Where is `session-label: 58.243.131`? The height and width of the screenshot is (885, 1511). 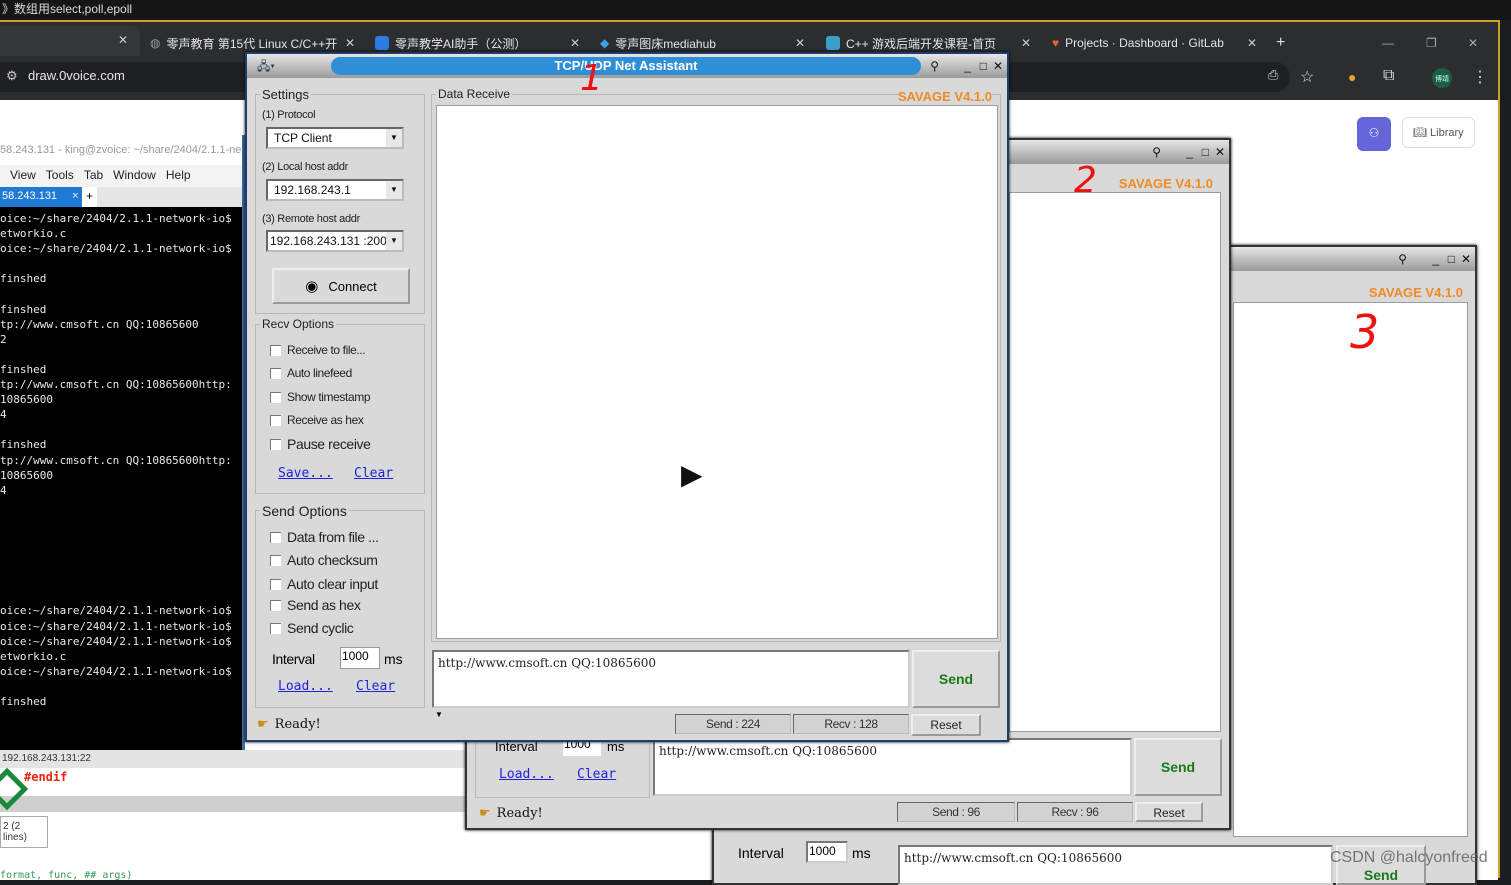
session-label: 58.243.131 is located at coordinates (30, 196).